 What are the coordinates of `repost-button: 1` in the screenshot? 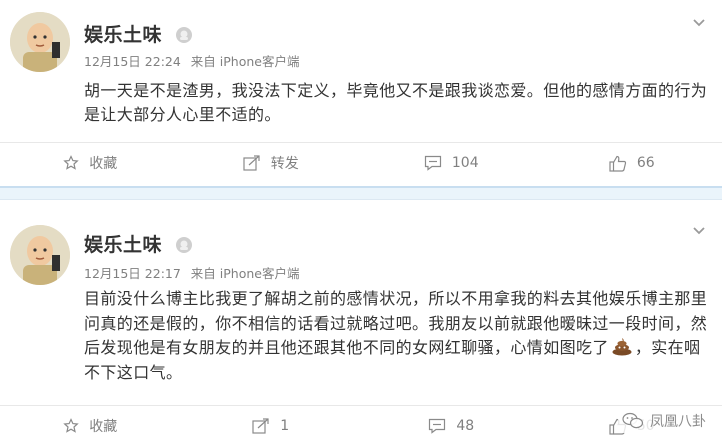 It's located at (271, 426).